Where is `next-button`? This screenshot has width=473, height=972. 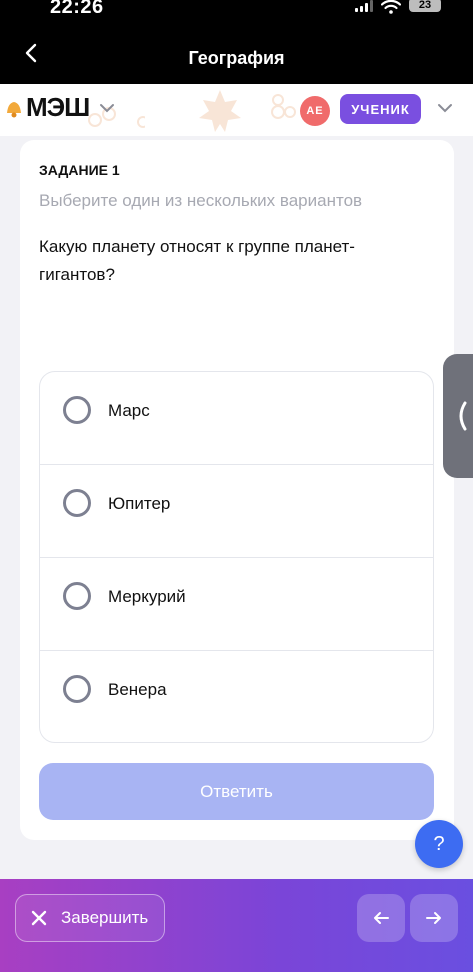
next-button is located at coordinates (434, 918).